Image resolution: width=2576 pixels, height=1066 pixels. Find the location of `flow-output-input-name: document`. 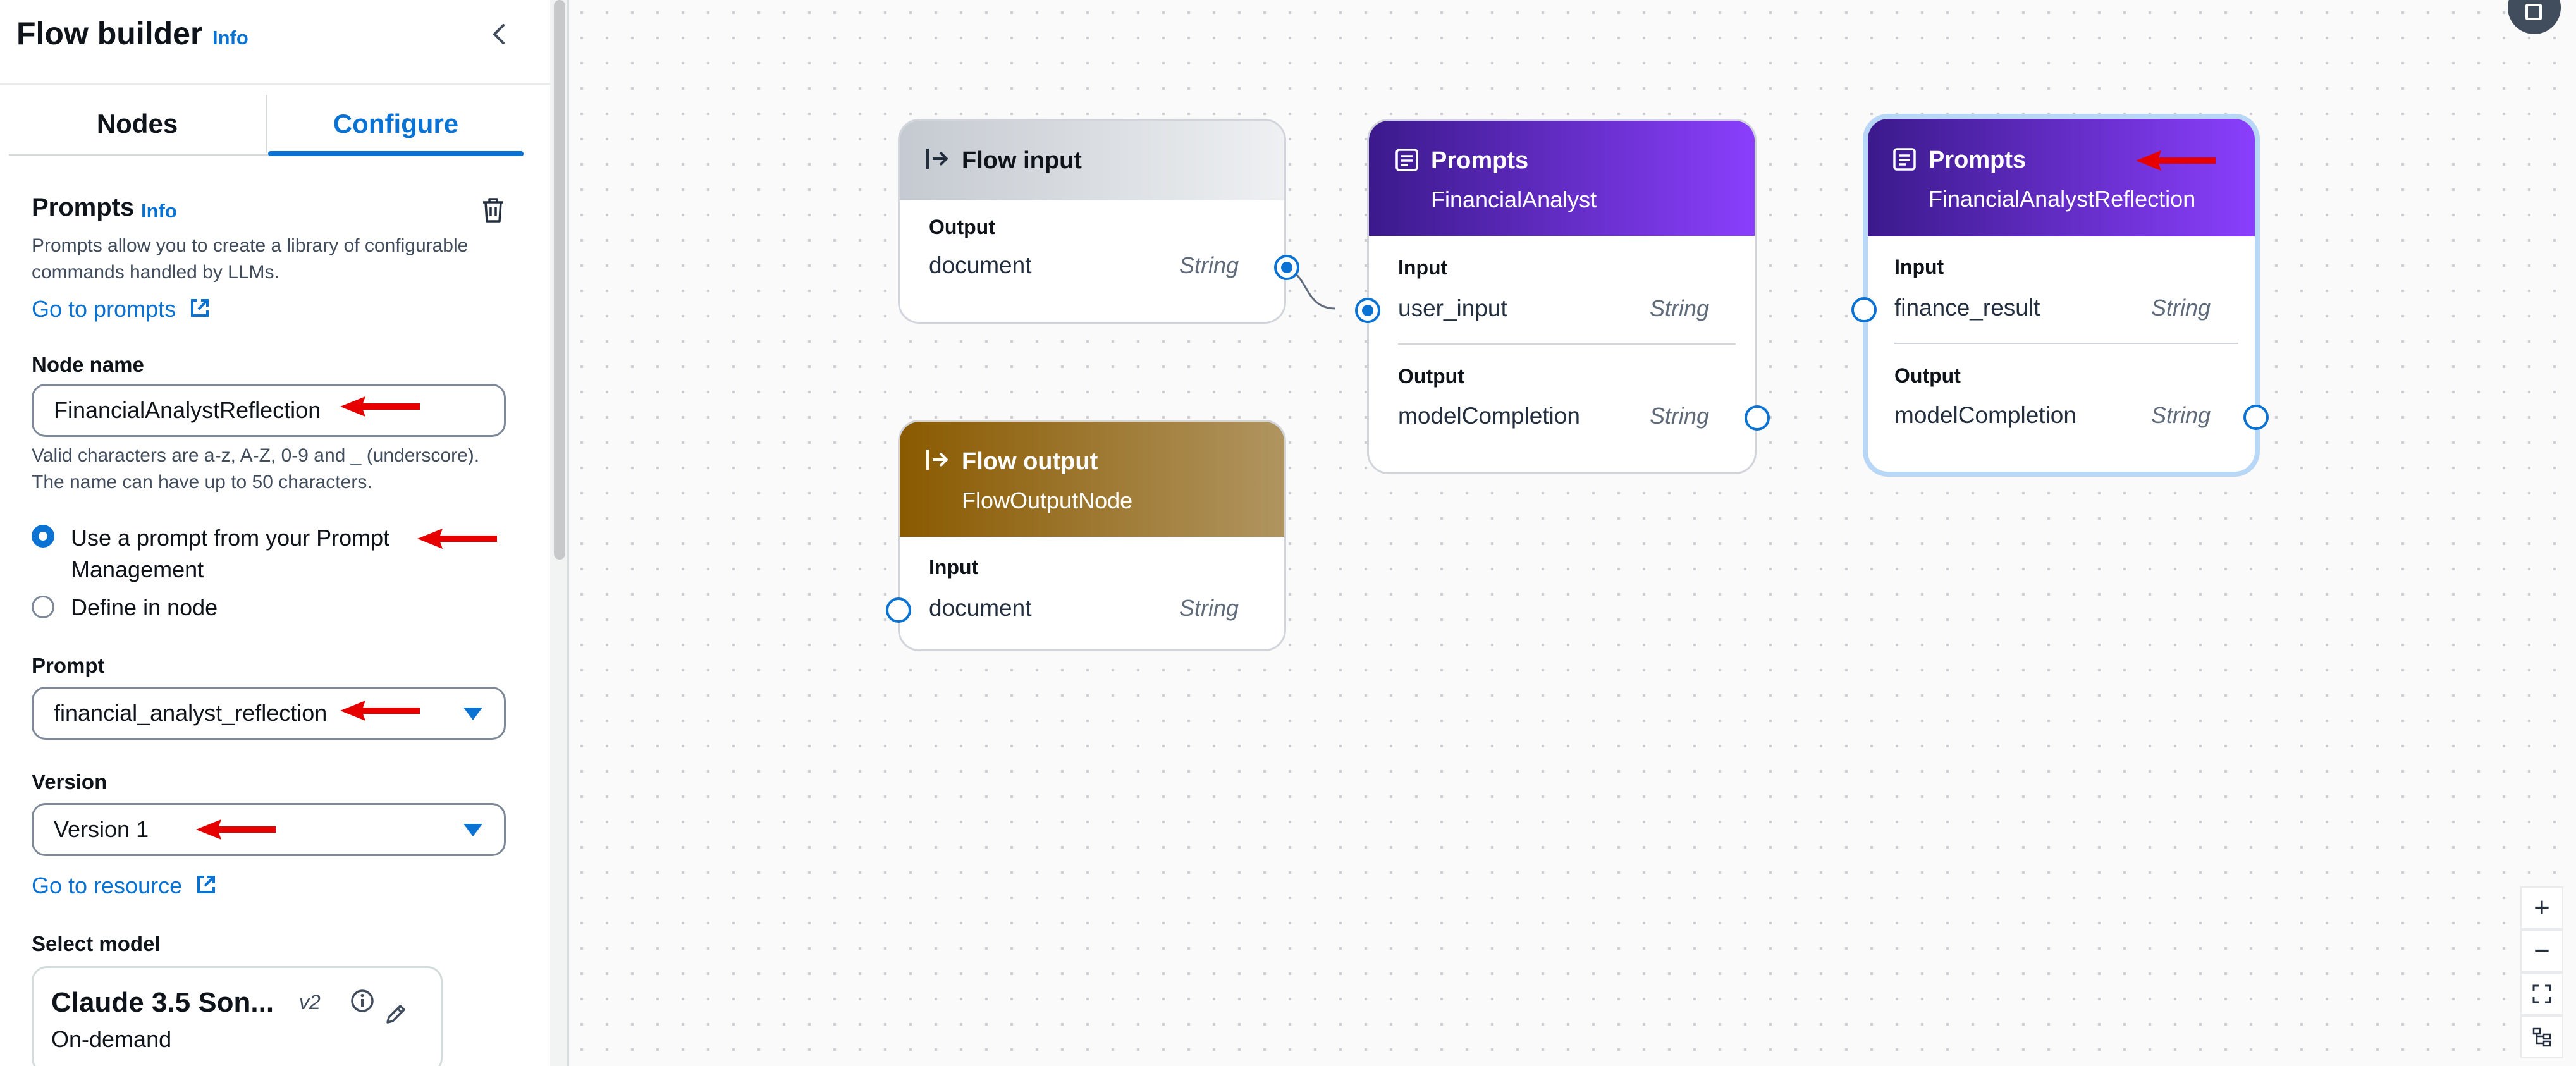

flow-output-input-name: document is located at coordinates (980, 608).